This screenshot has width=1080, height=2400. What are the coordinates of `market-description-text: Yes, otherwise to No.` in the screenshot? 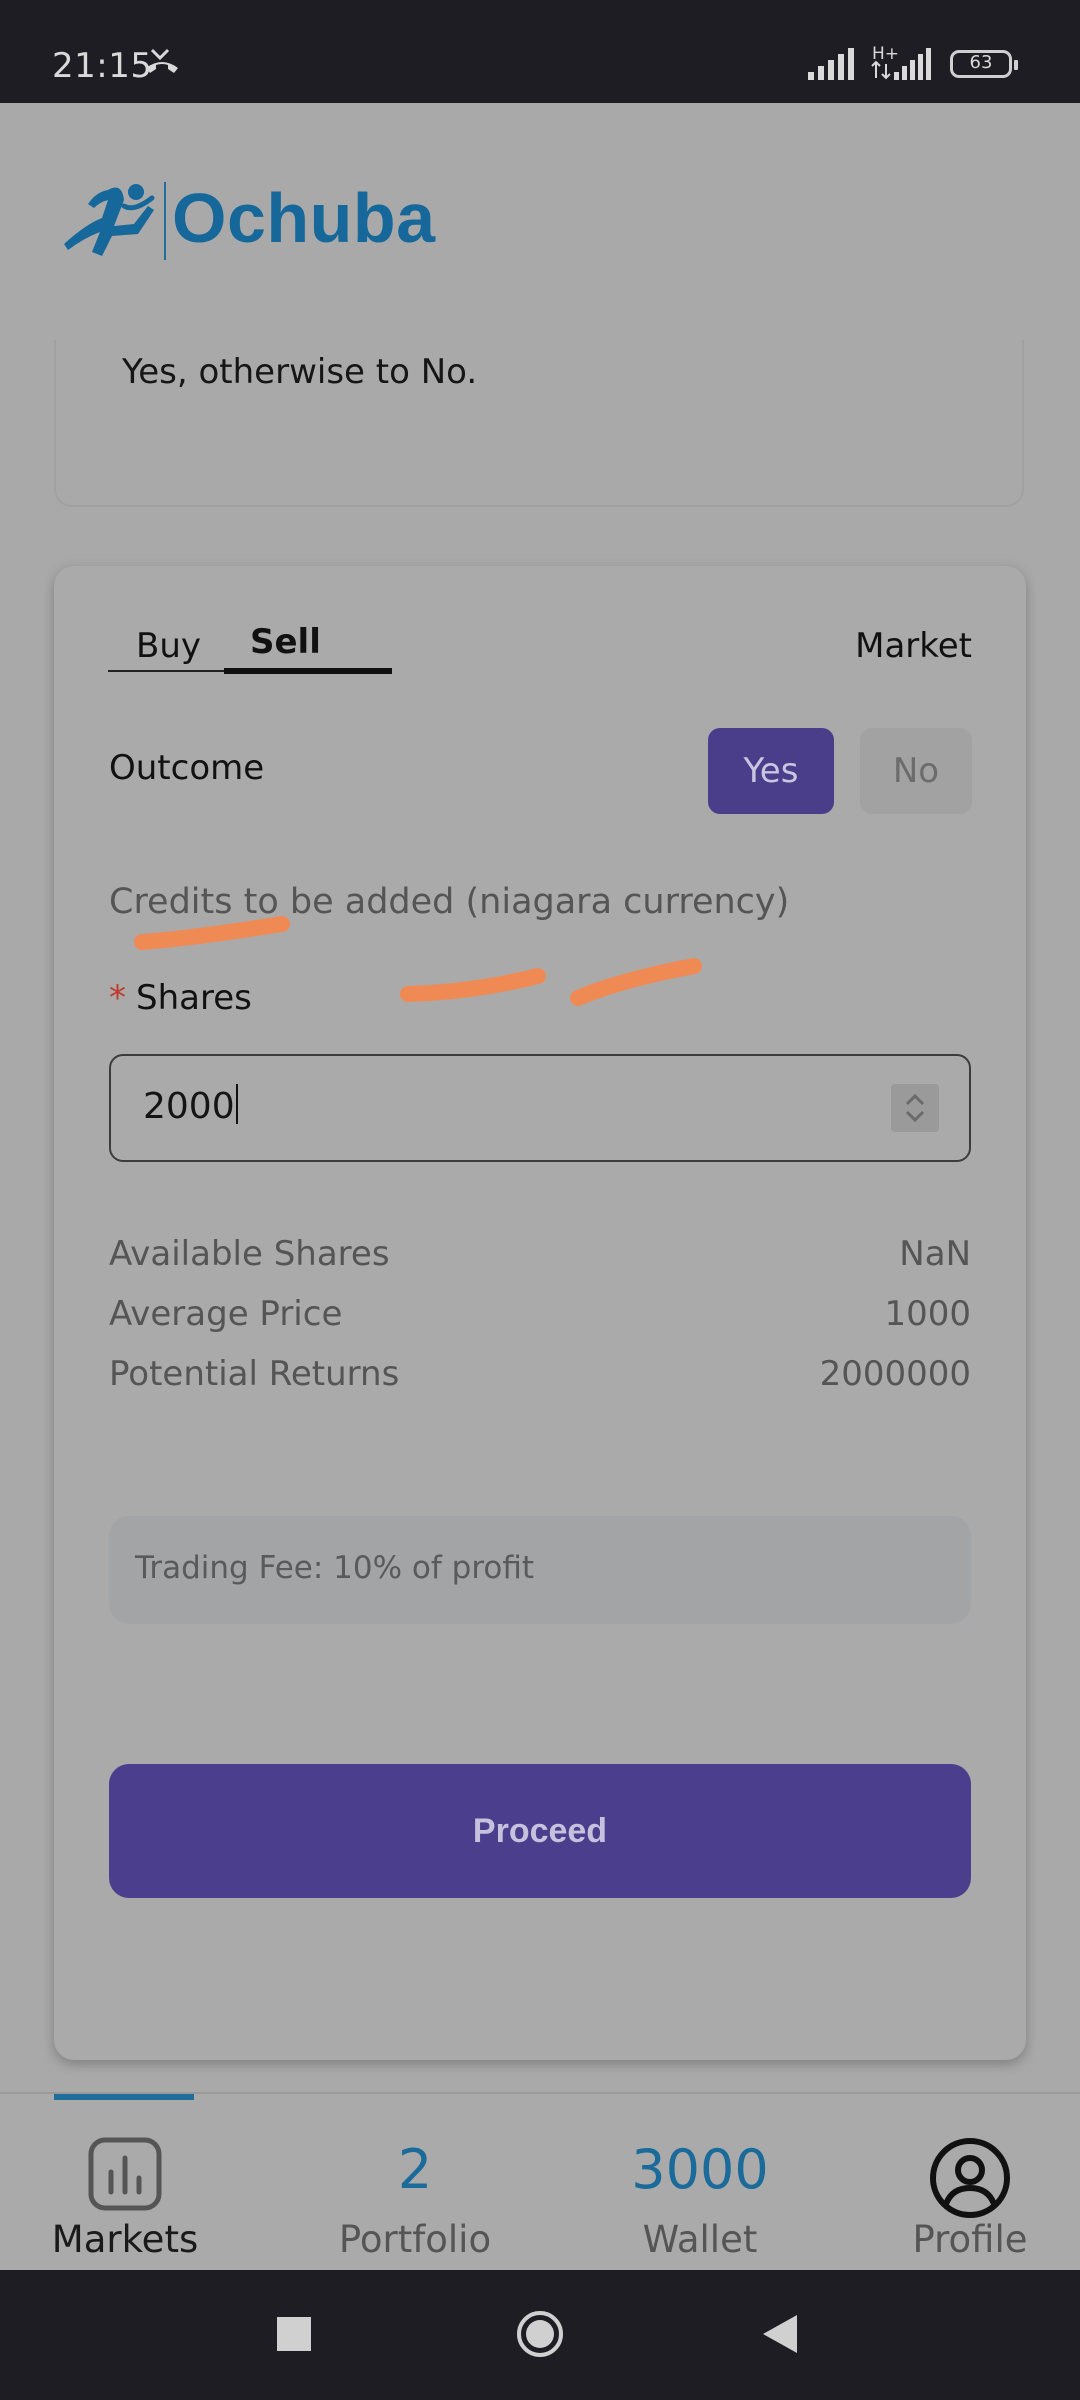 It's located at (300, 372).